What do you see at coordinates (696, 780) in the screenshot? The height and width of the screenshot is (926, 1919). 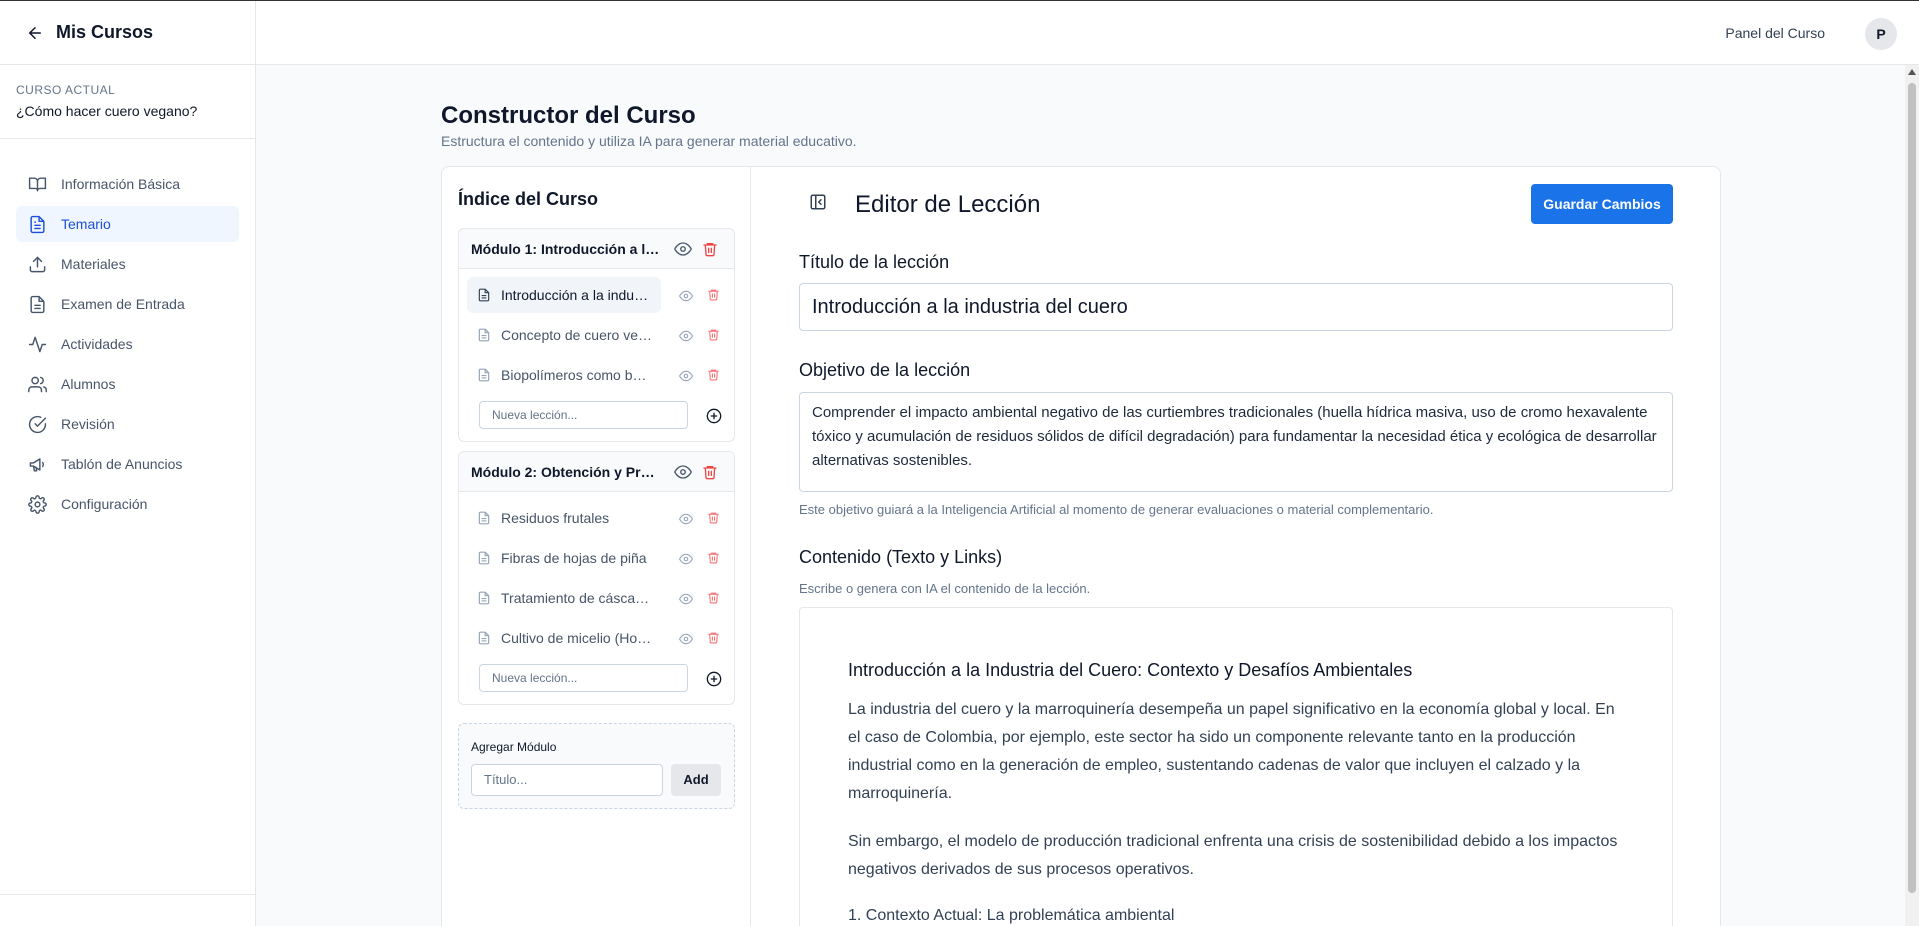 I see `add-module-button: Add` at bounding box center [696, 780].